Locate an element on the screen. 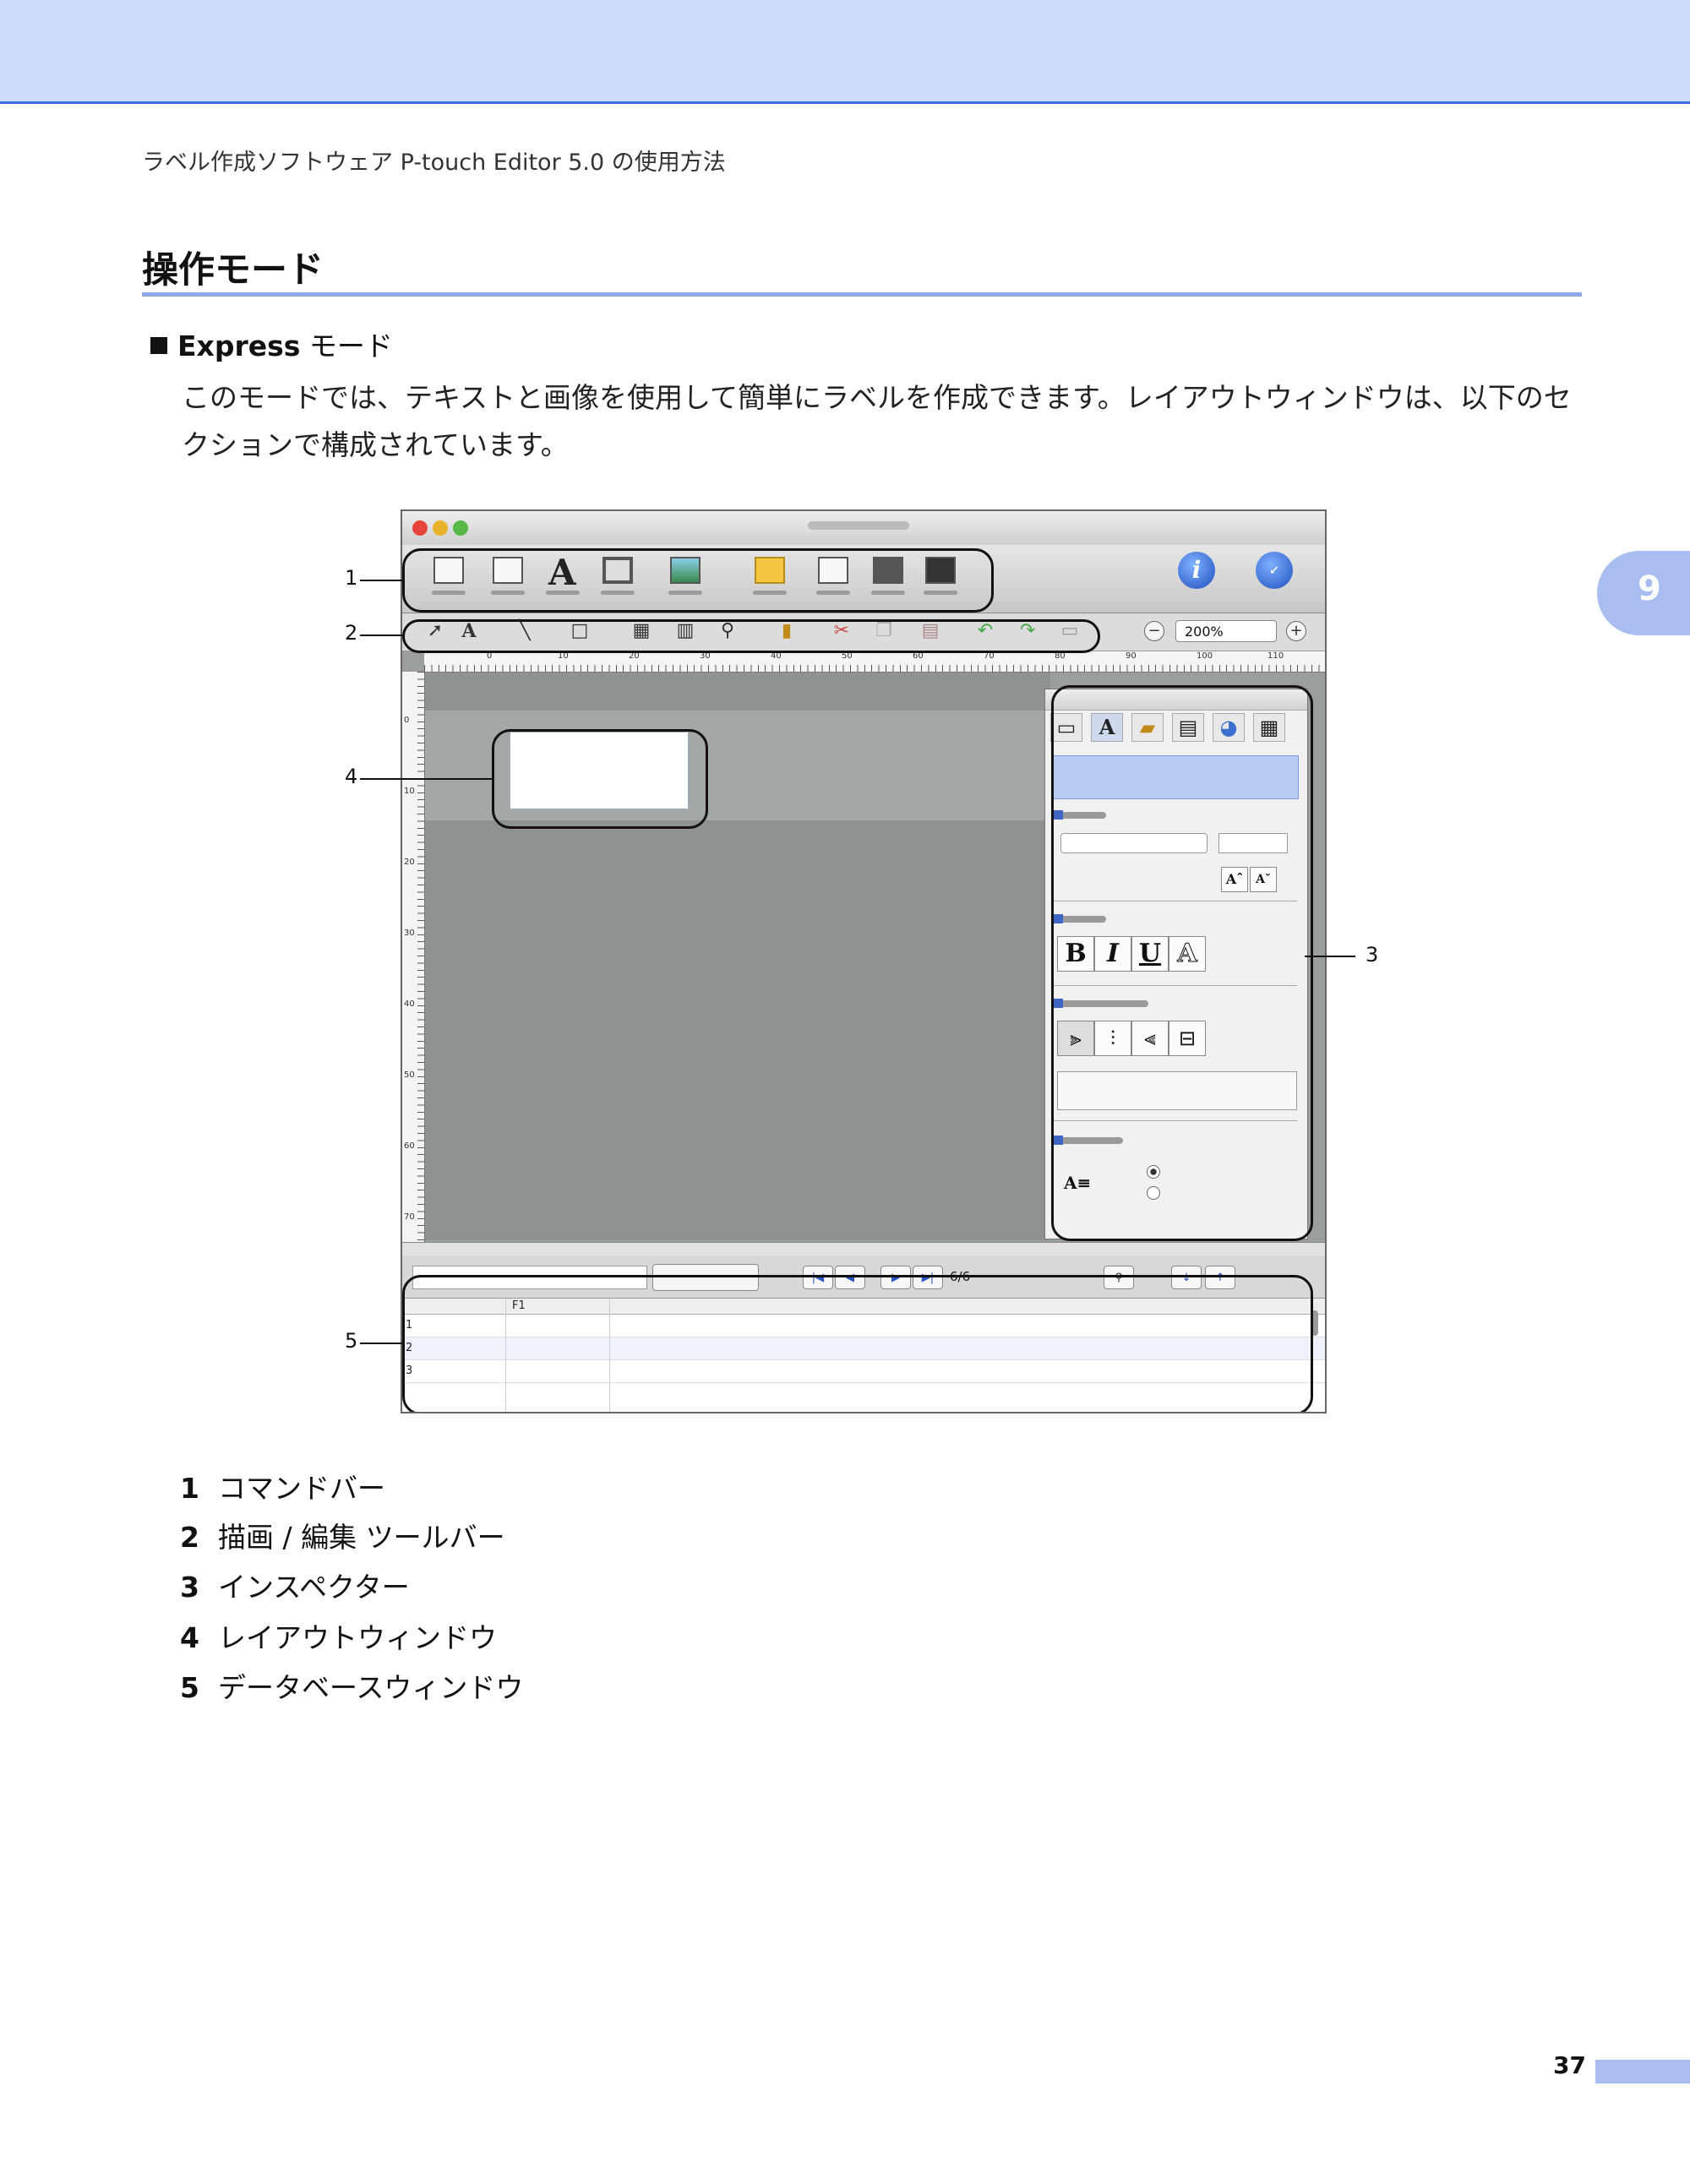  zoom-in-button: + is located at coordinates (1296, 631).